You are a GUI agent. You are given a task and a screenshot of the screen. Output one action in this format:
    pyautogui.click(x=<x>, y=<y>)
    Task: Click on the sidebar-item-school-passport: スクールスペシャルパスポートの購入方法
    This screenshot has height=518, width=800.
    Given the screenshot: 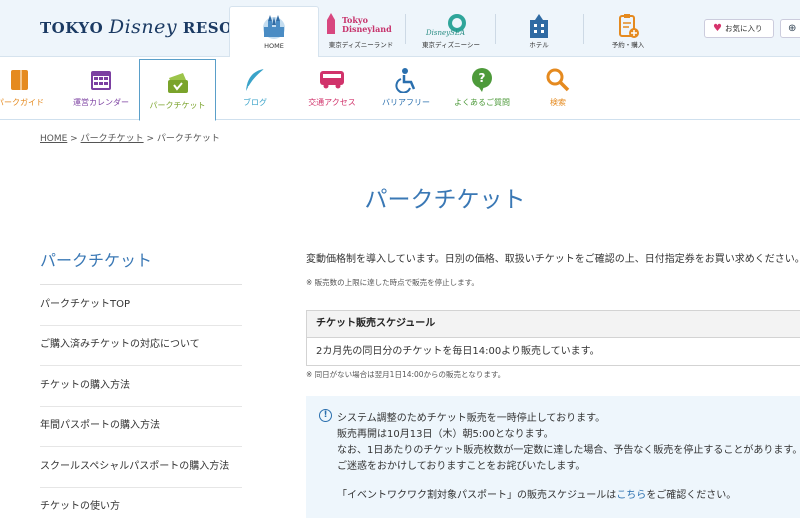 What is the action you would take?
    pyautogui.click(x=141, y=467)
    